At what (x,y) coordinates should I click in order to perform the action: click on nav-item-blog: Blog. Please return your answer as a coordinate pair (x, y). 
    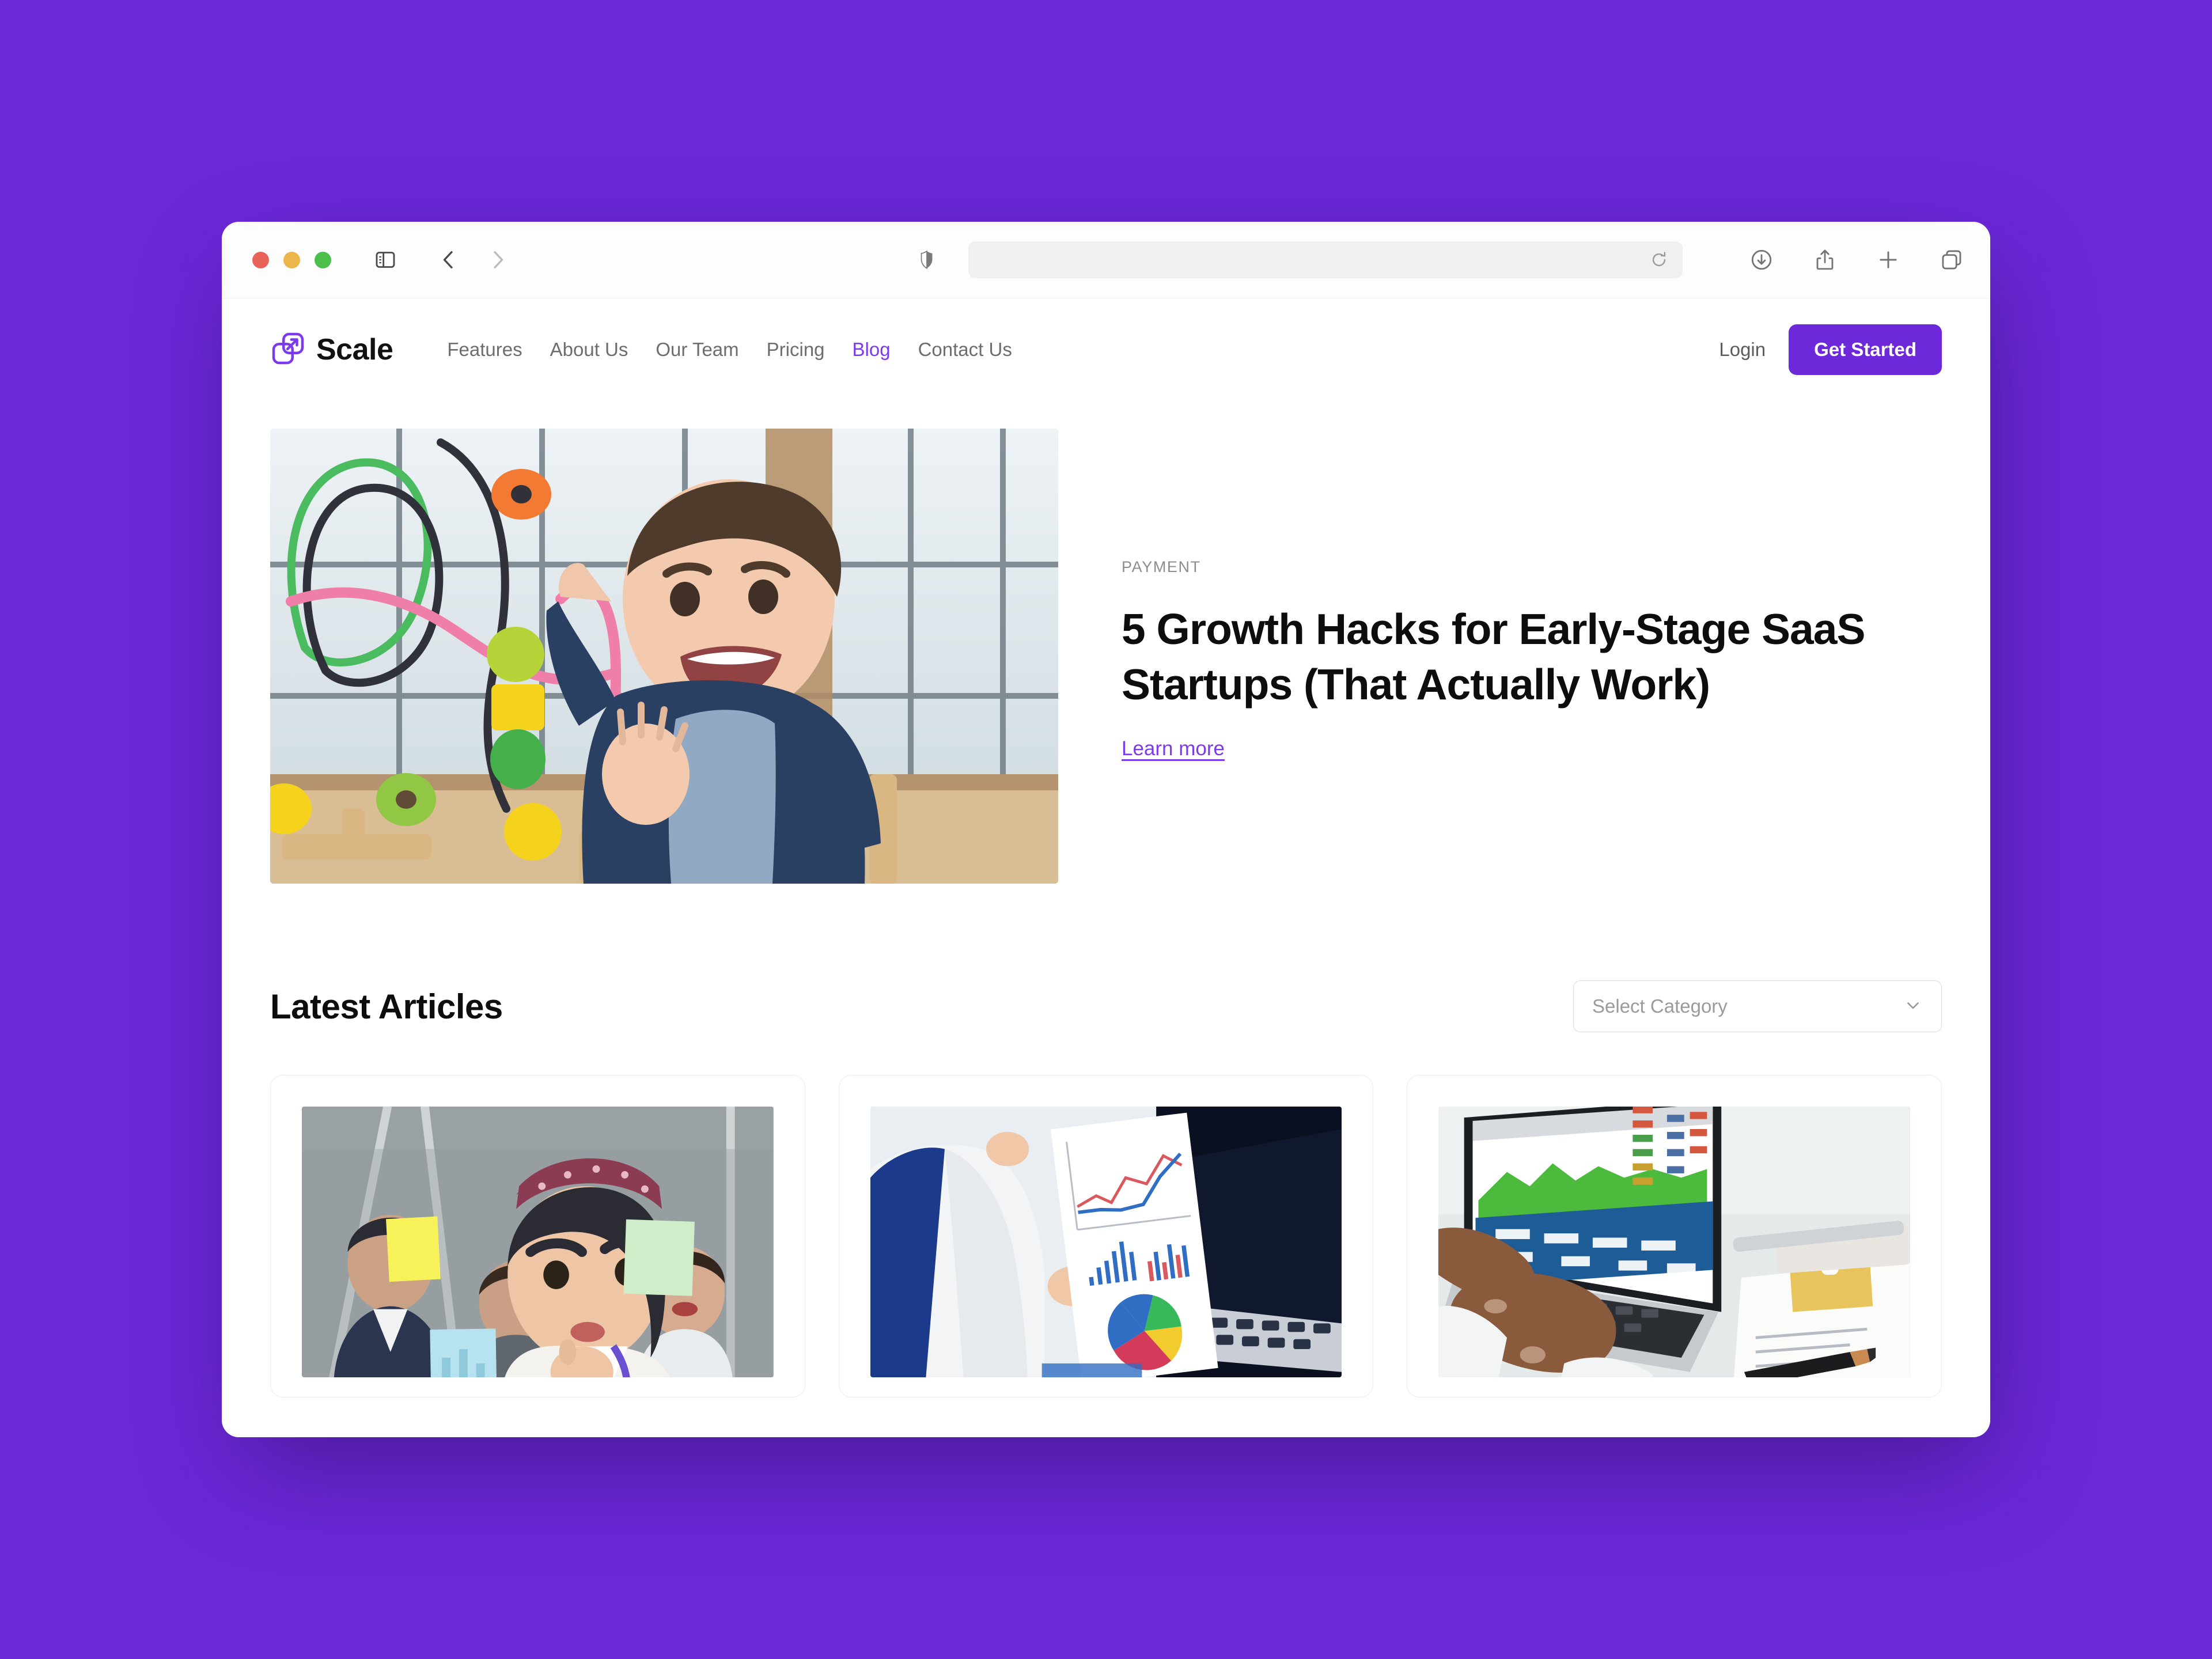
    Looking at the image, I should click on (872, 350).